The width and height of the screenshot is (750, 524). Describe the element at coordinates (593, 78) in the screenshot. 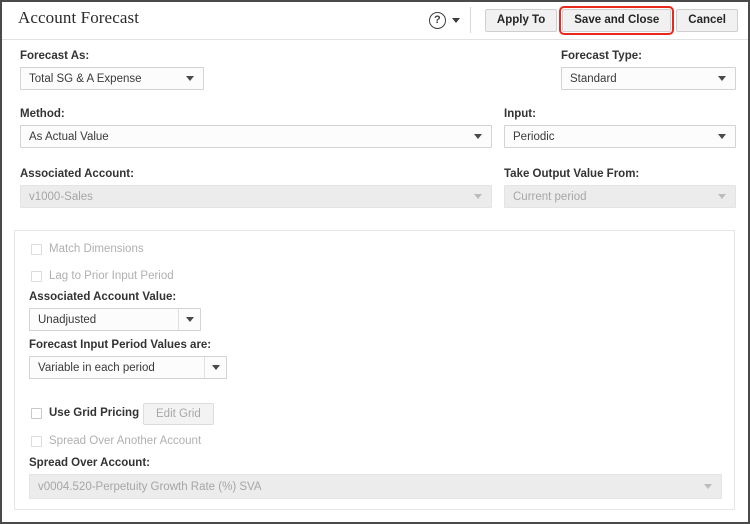

I see `forecast-type-value: Standard` at that location.